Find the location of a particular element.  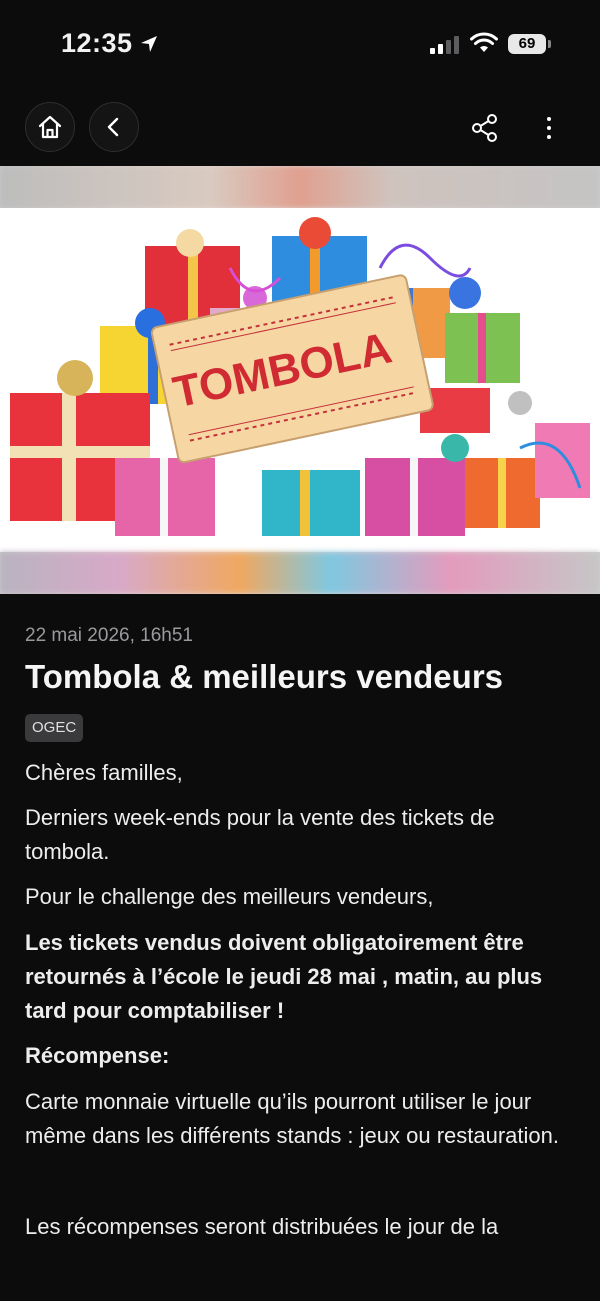

home-button is located at coordinates (50, 127).